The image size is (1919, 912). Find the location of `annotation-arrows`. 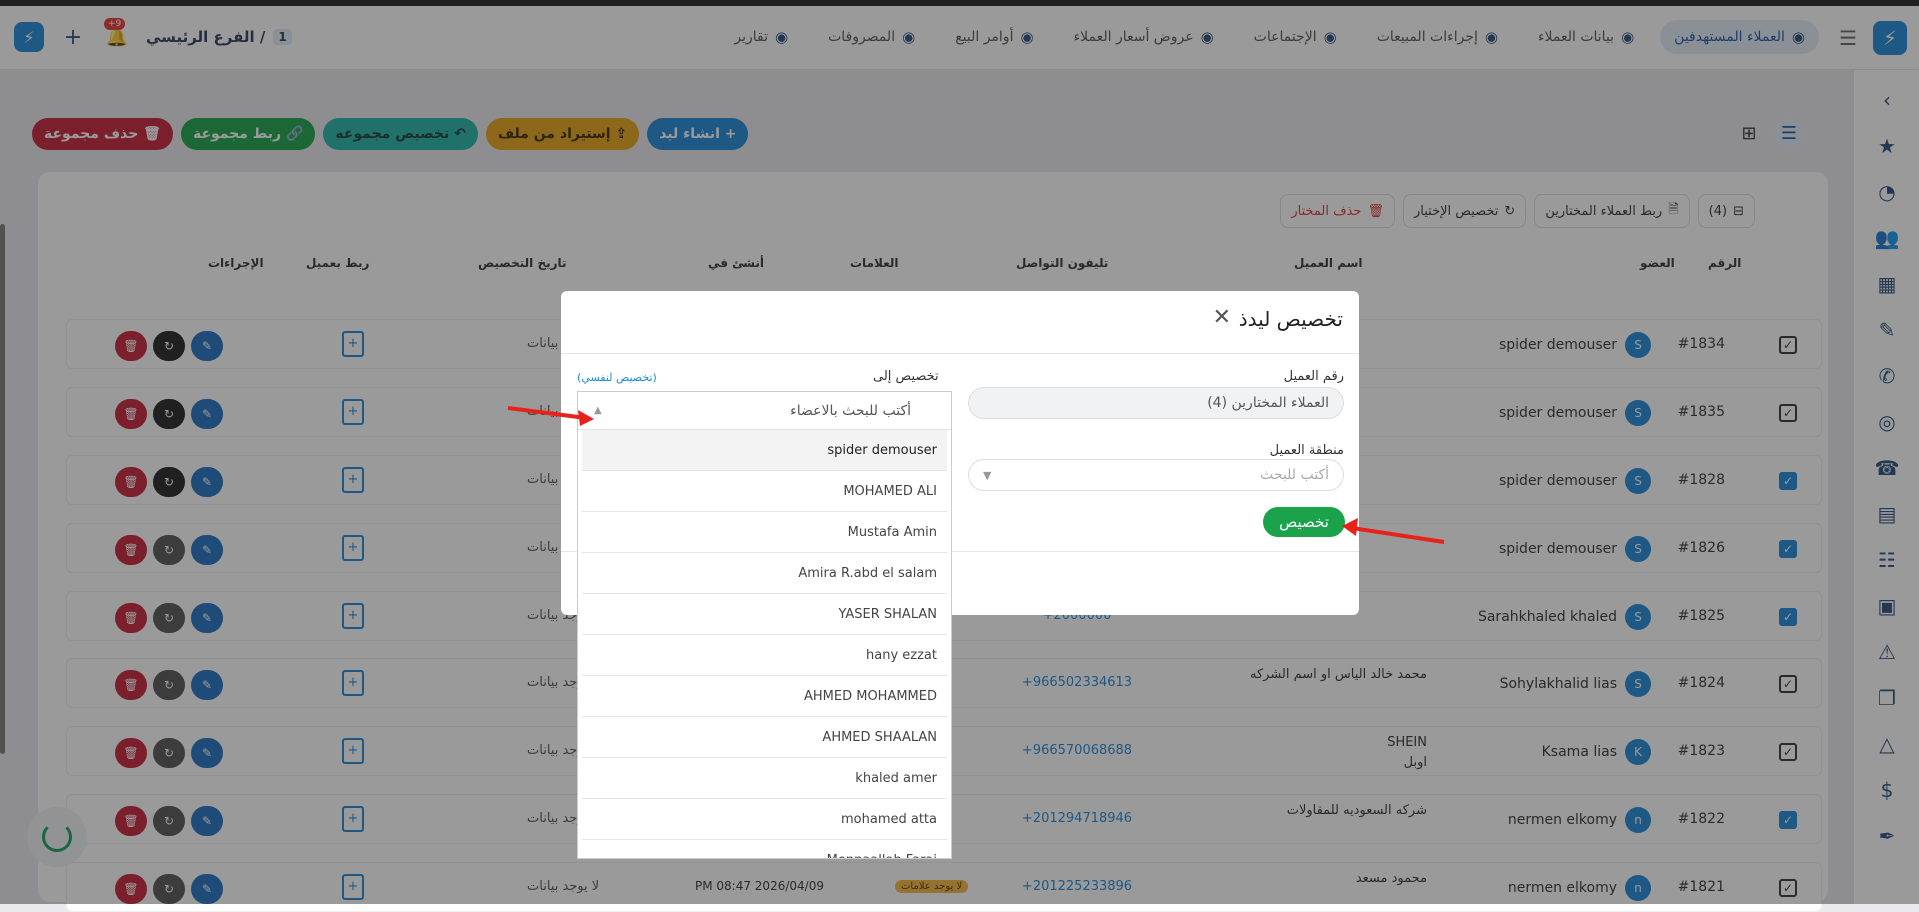

annotation-arrows is located at coordinates (976, 475).